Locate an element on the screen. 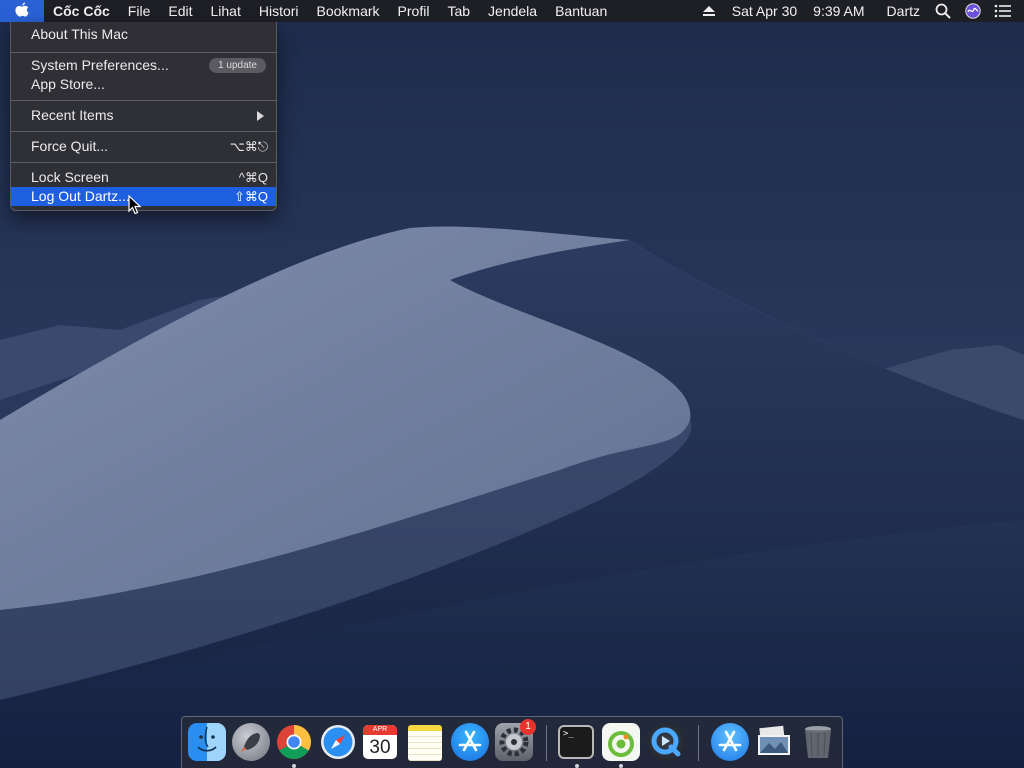 This screenshot has width=1024, height=768. dock-notes is located at coordinates (425, 743).